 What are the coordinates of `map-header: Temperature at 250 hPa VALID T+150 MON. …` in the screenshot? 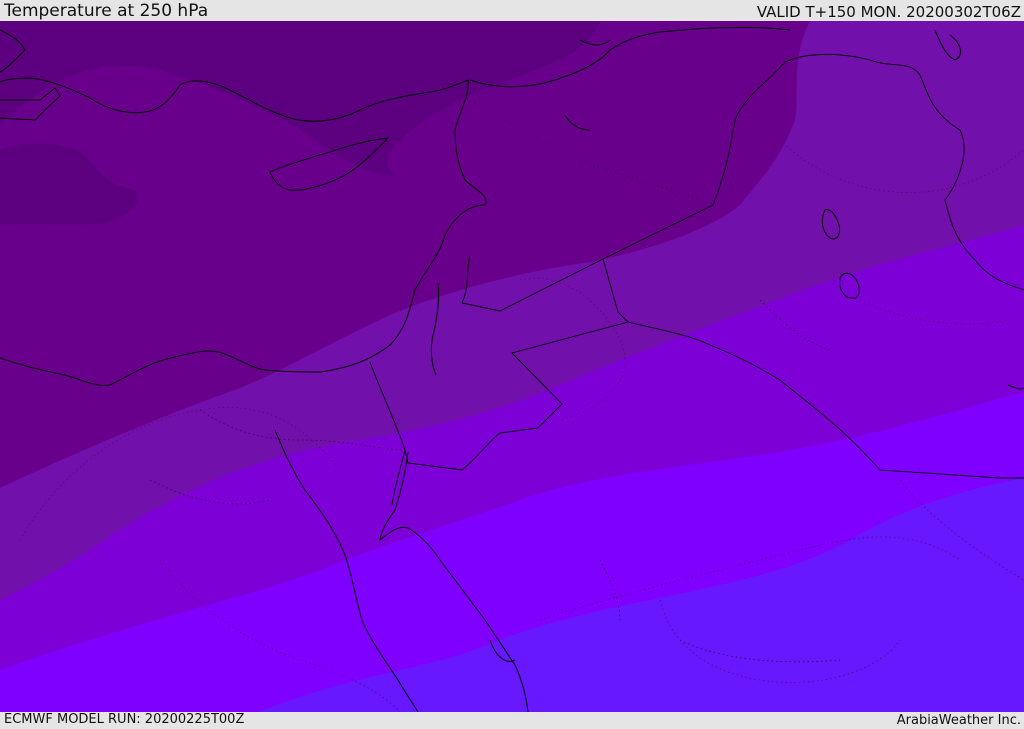 It's located at (512, 10).